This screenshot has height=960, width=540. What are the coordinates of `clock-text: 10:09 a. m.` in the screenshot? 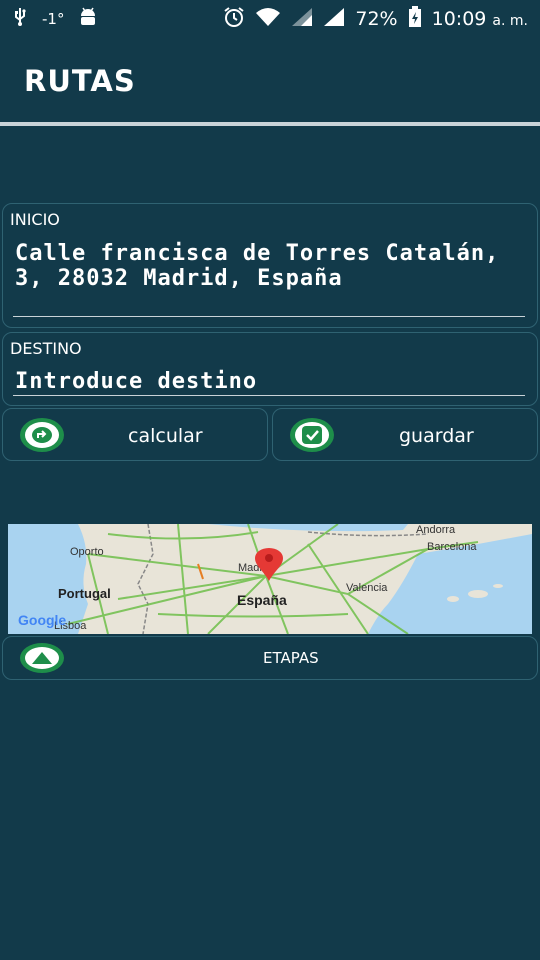 It's located at (480, 19).